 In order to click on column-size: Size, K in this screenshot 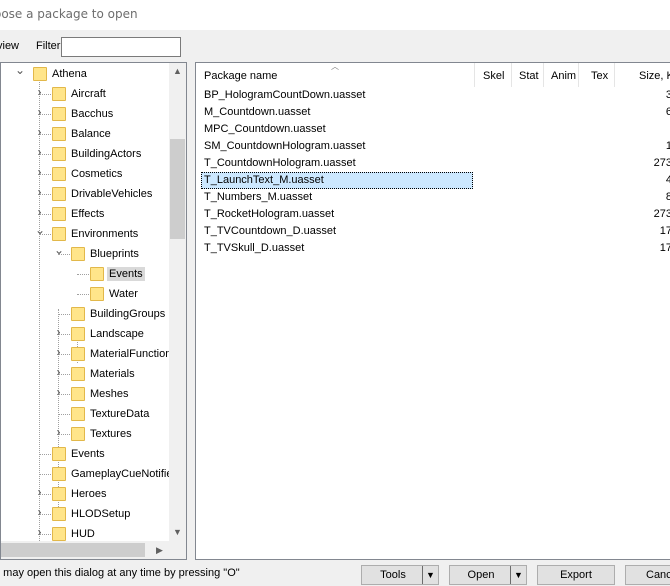, I will do `click(642, 75)`.